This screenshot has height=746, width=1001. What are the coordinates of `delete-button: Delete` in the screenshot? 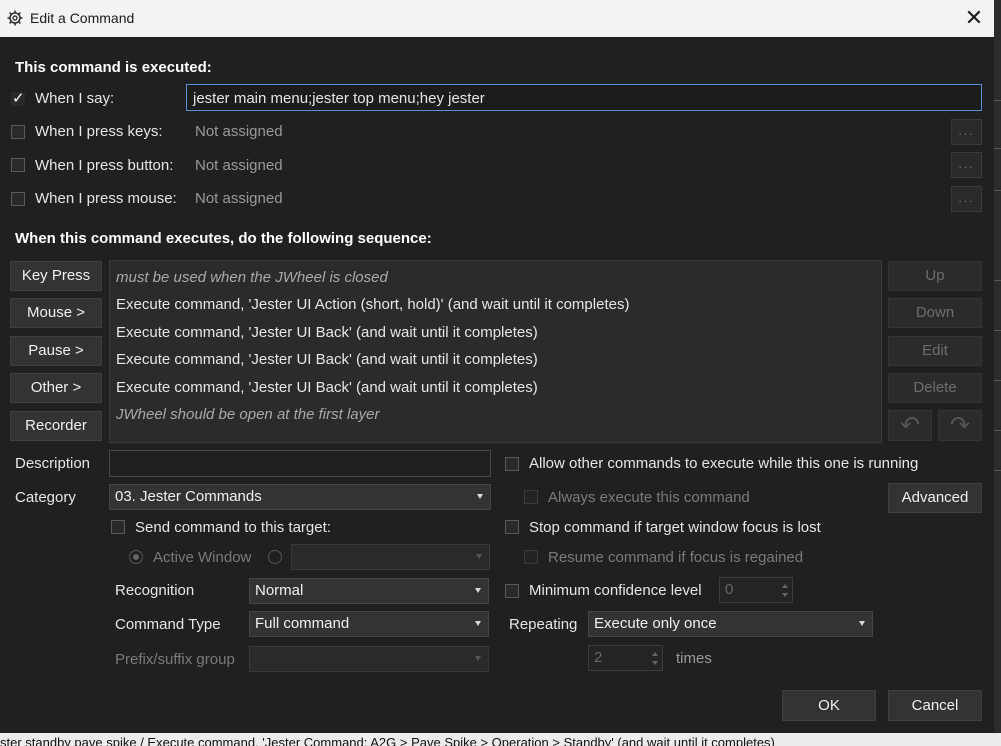 It's located at (935, 388).